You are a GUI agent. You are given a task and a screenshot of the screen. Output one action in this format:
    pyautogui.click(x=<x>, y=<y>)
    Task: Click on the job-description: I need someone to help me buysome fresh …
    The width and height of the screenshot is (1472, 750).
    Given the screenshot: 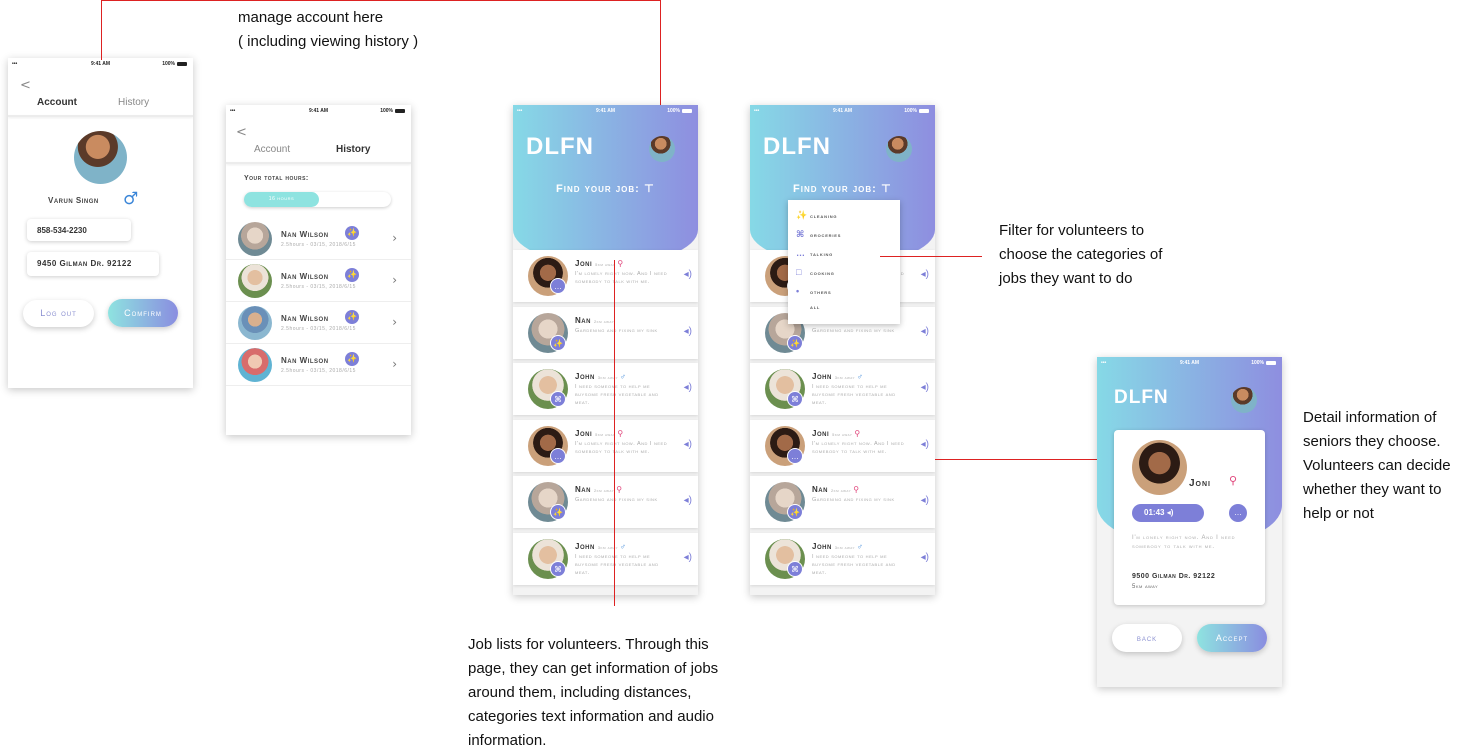 What is the action you would take?
    pyautogui.click(x=617, y=395)
    